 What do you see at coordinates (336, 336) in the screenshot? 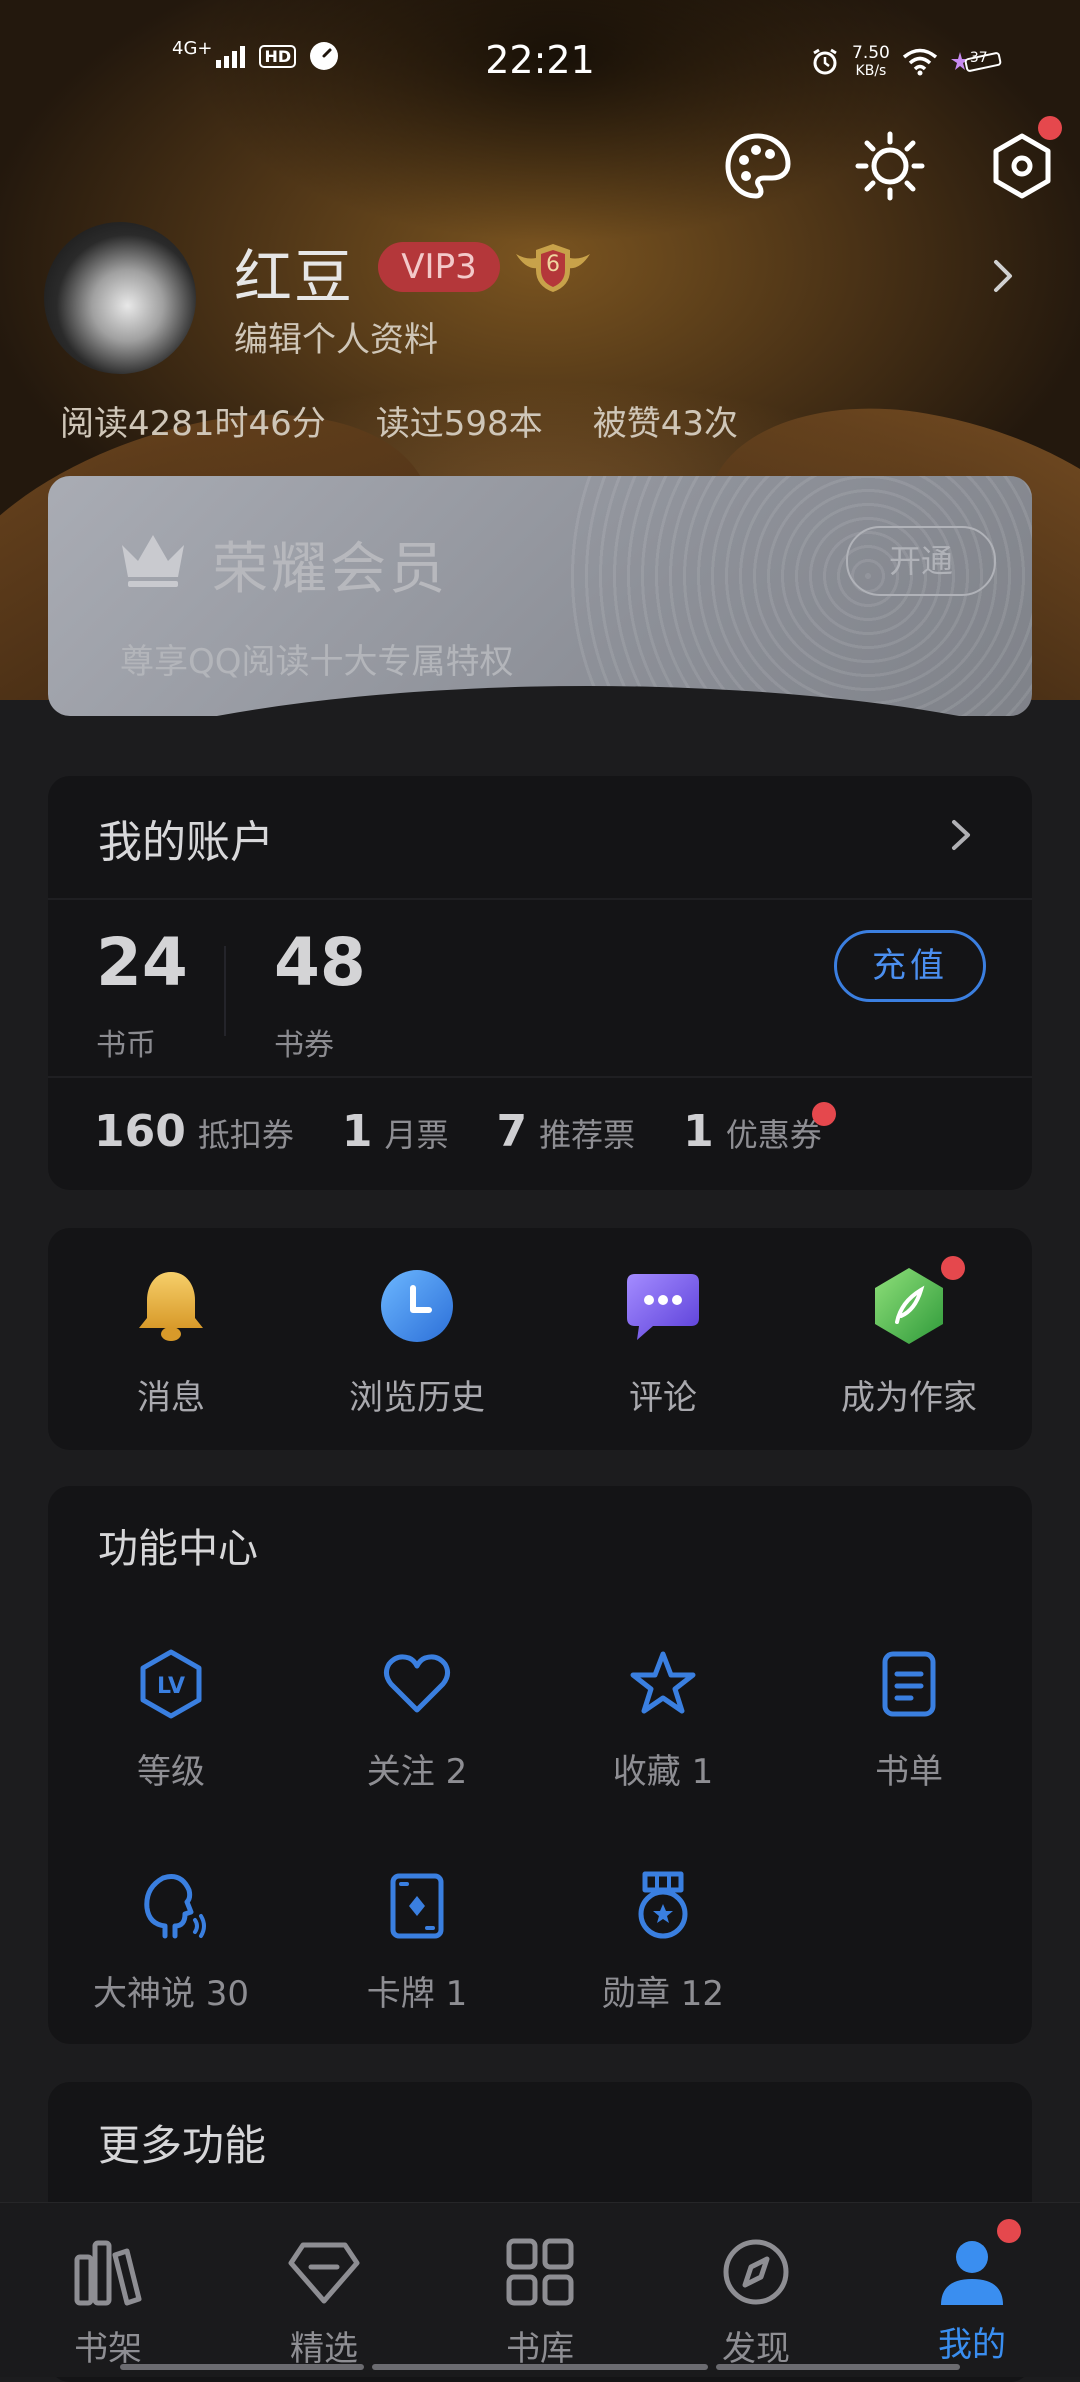
I see `edit-profile-link: 编辑个人资料` at bounding box center [336, 336].